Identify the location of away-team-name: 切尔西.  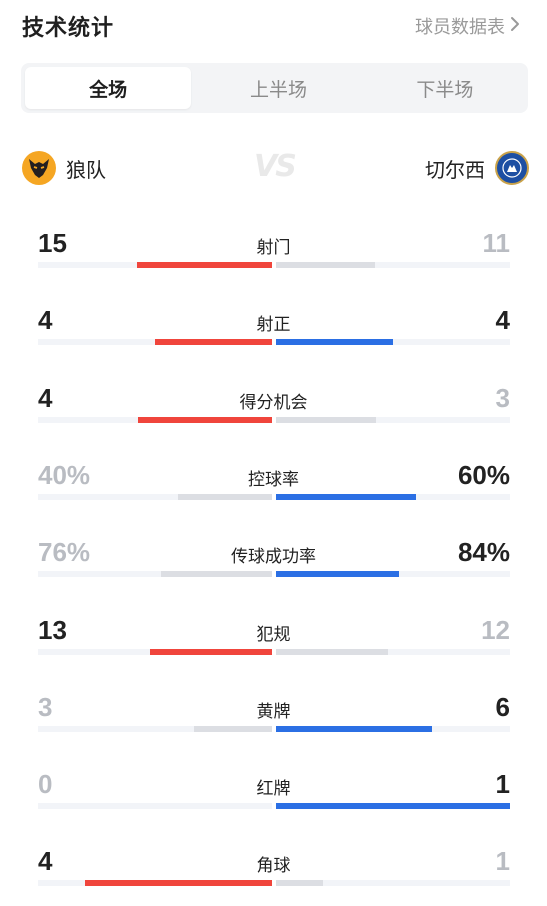
(455, 169).